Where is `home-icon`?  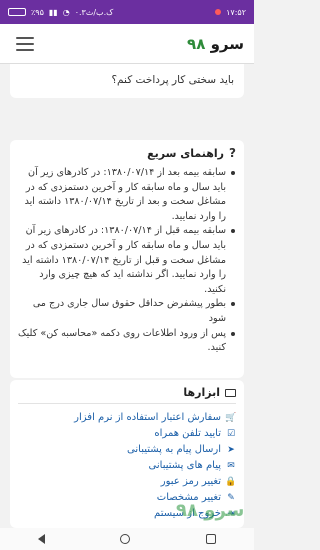 home-icon is located at coordinates (125, 539).